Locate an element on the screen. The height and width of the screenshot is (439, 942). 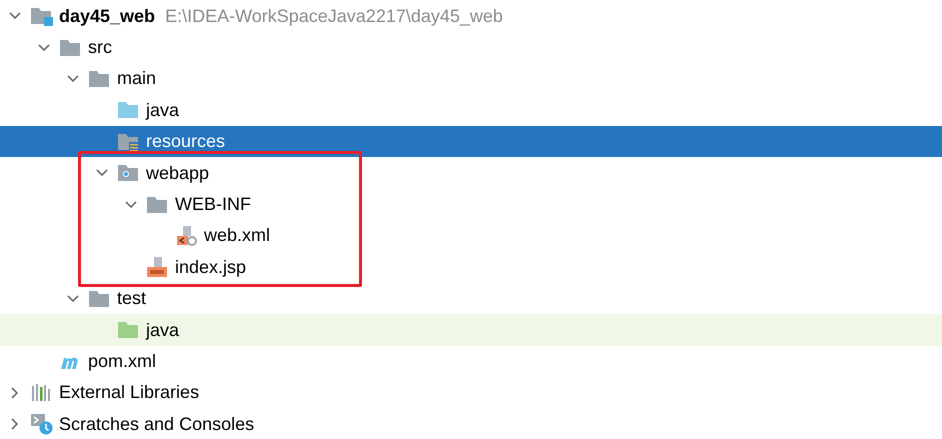
scratches-icon is located at coordinates (42, 424).